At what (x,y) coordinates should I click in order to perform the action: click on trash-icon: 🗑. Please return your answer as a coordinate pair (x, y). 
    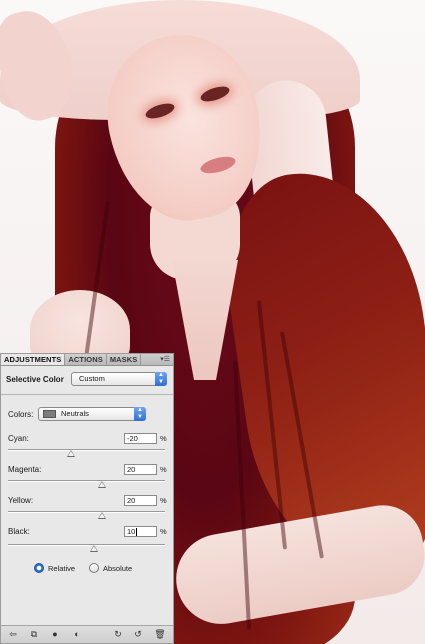
    Looking at the image, I should click on (160, 634).